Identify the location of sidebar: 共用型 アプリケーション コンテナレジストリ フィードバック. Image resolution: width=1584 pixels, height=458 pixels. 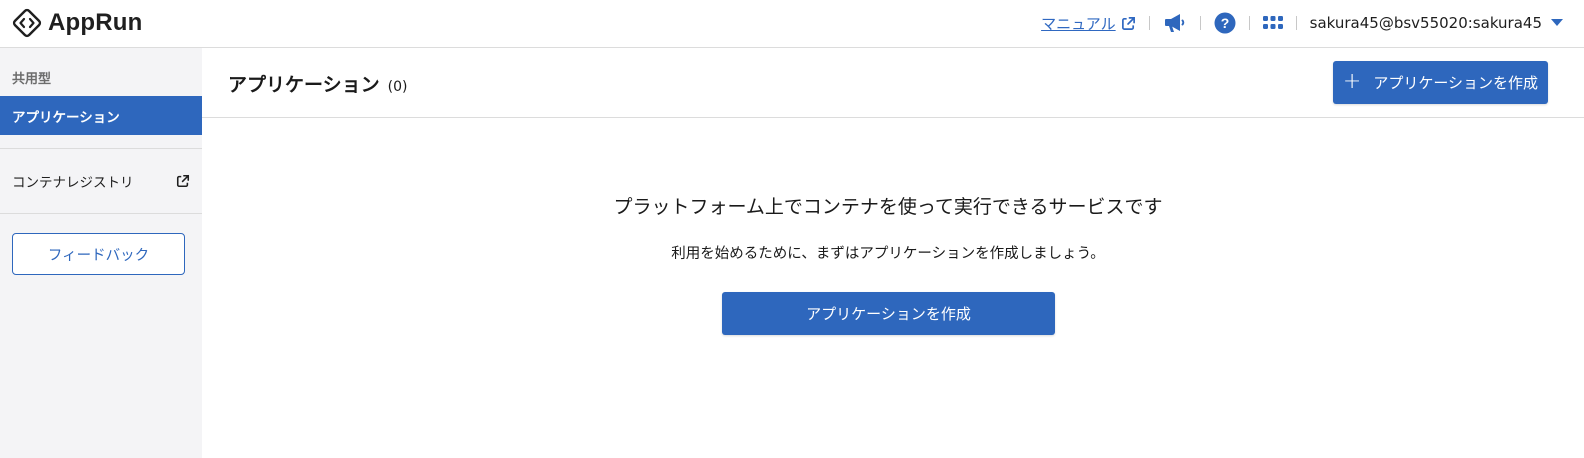
(101, 253).